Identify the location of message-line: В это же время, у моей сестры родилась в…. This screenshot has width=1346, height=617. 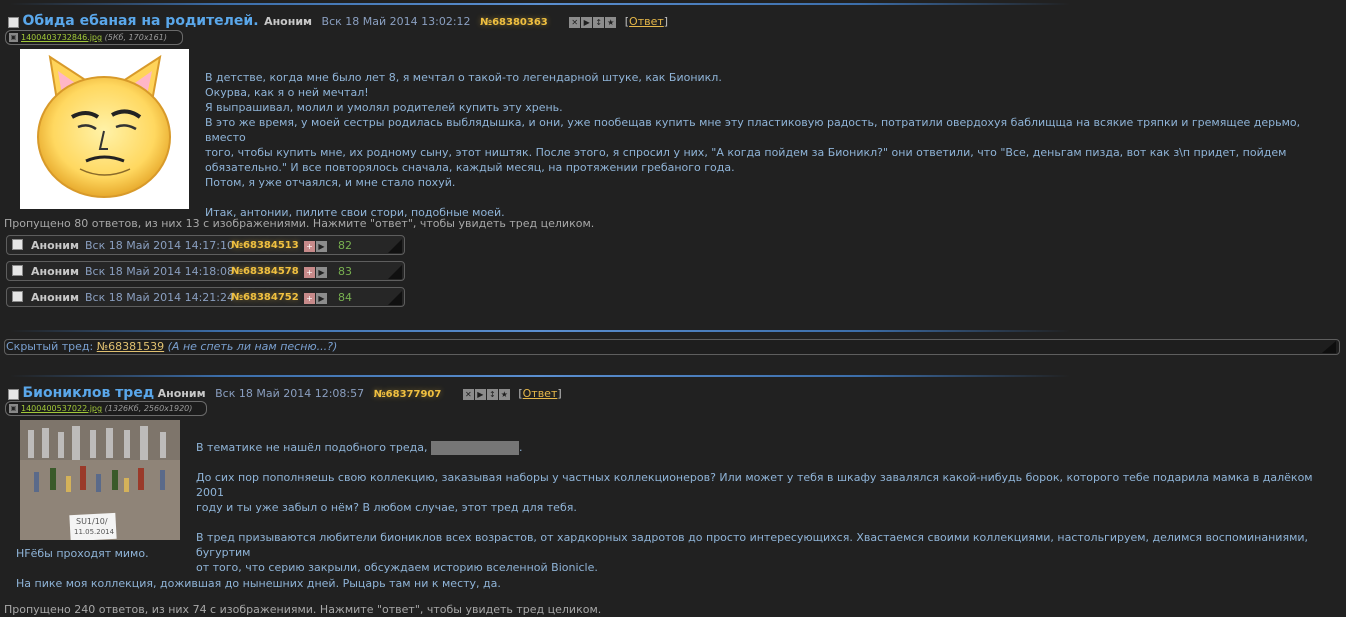
(753, 130).